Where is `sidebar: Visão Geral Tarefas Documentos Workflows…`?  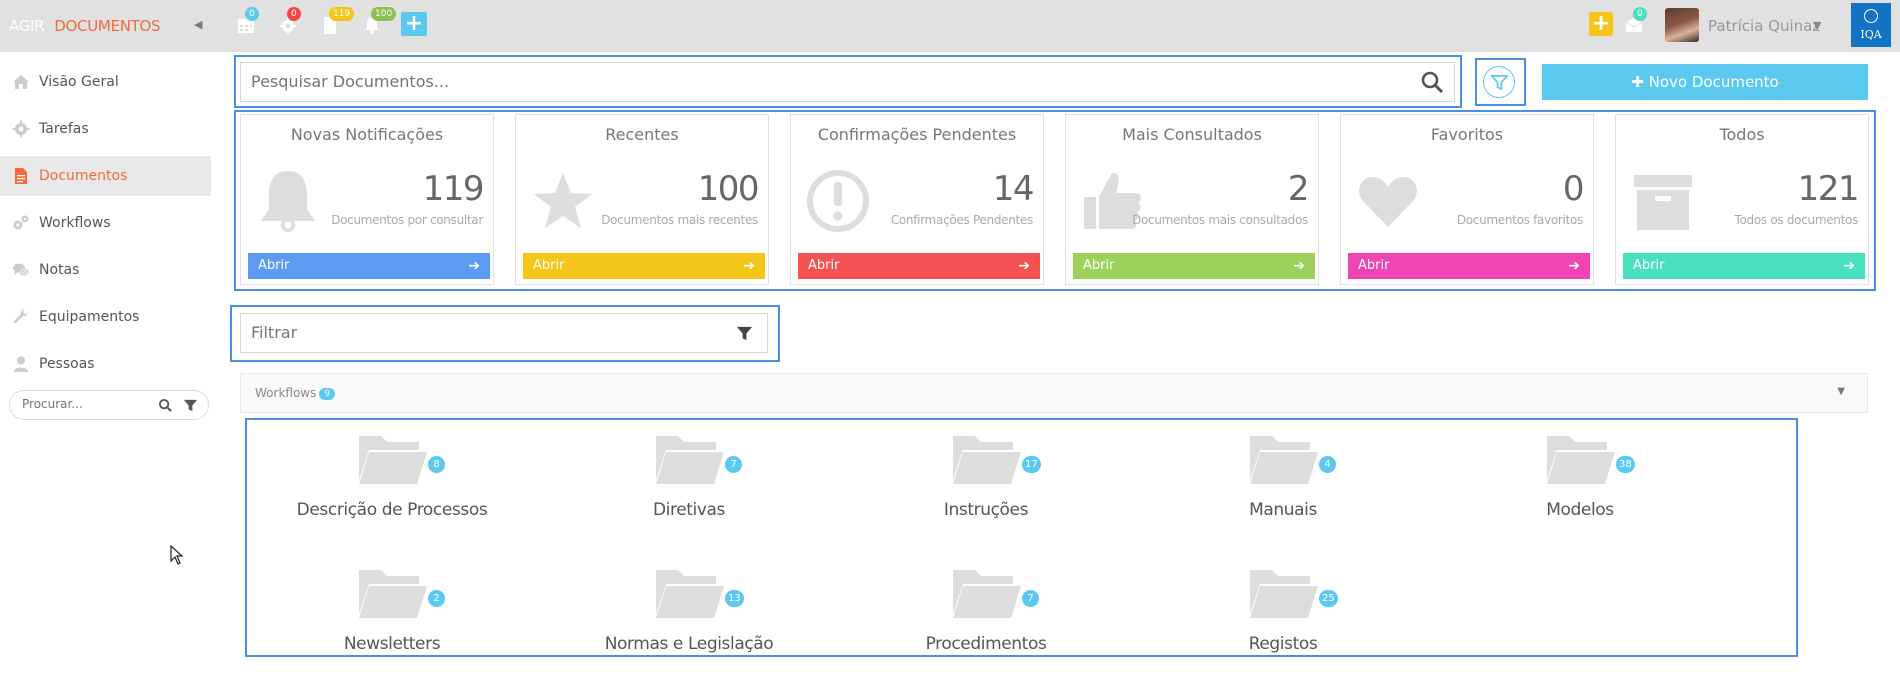
sidebar: Visão Geral Tarefas Documentos Workflows… is located at coordinates (106, 356).